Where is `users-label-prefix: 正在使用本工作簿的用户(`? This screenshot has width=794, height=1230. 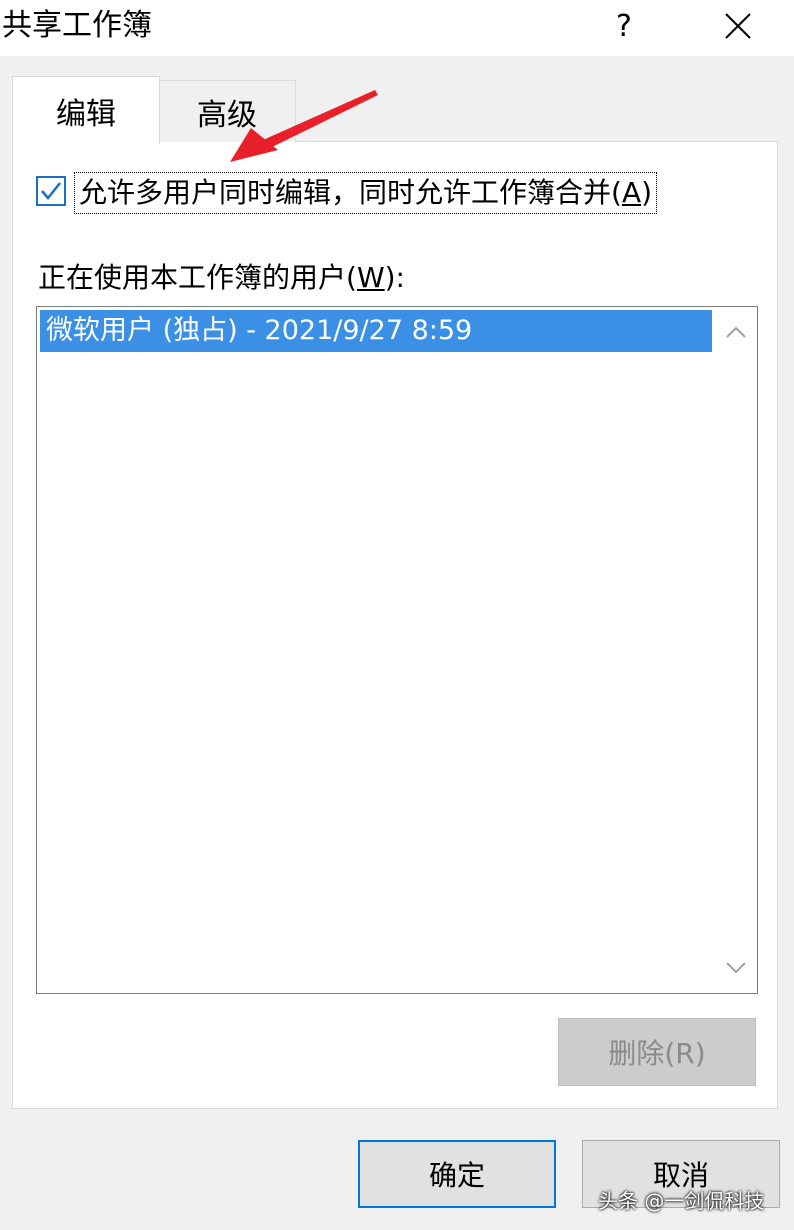 users-label-prefix: 正在使用本工作簿的用户( is located at coordinates (197, 277).